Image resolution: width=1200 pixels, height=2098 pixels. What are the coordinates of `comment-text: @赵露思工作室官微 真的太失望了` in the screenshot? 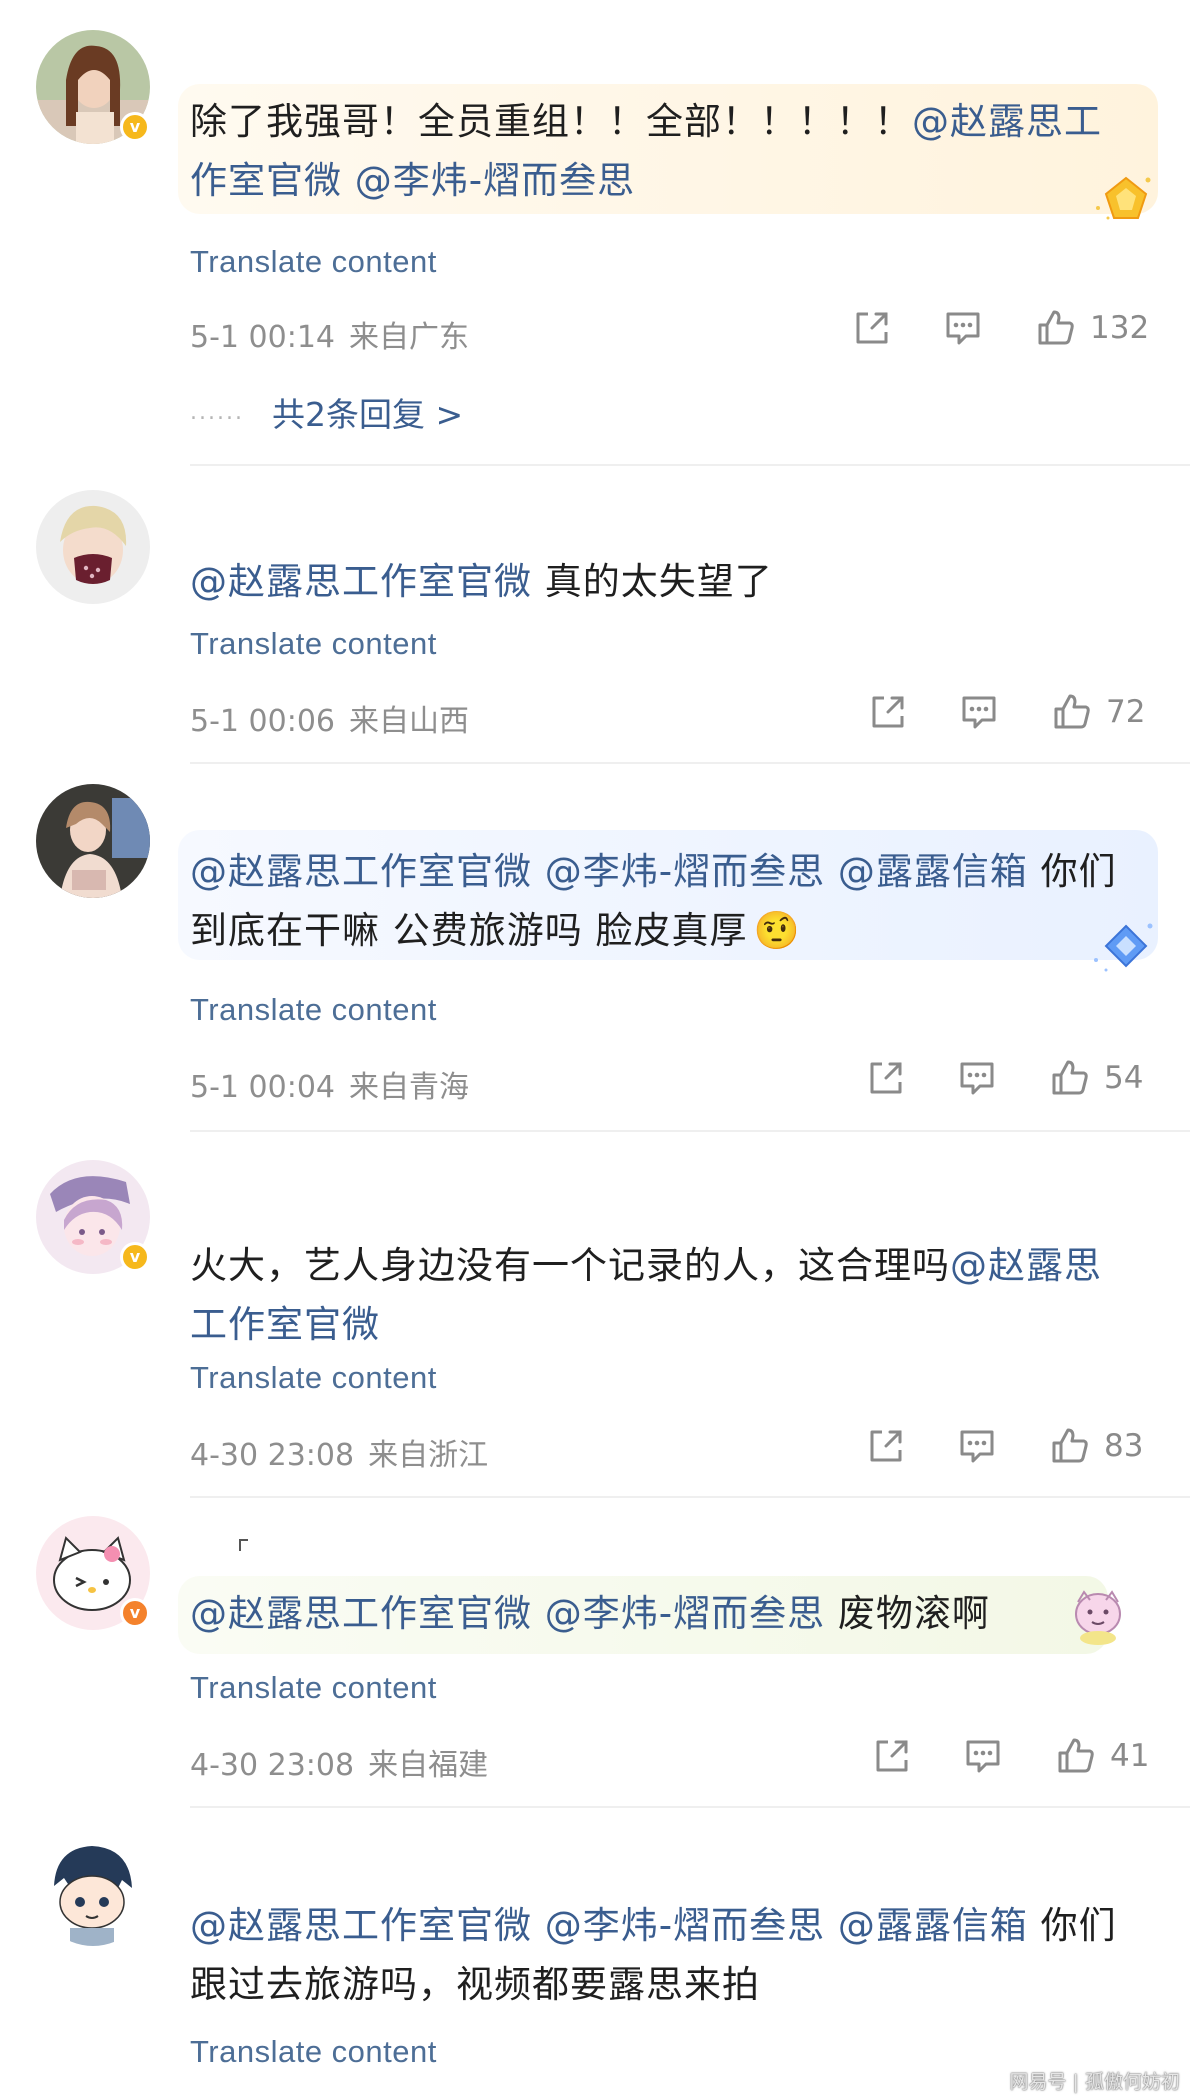 It's located at (670, 581).